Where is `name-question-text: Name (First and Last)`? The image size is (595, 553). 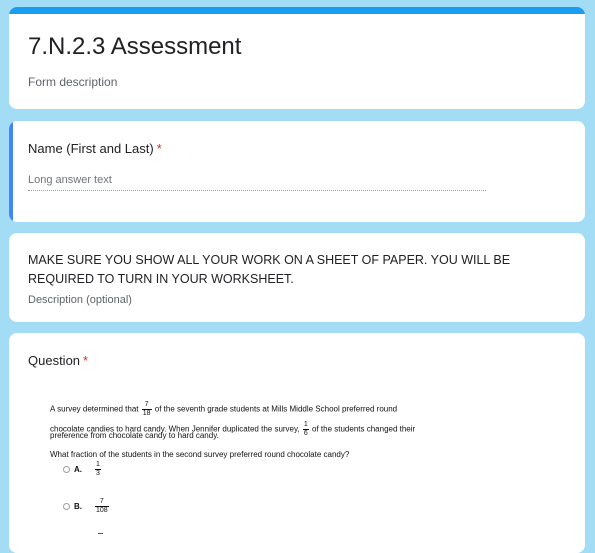 name-question-text: Name (First and Last) is located at coordinates (91, 148).